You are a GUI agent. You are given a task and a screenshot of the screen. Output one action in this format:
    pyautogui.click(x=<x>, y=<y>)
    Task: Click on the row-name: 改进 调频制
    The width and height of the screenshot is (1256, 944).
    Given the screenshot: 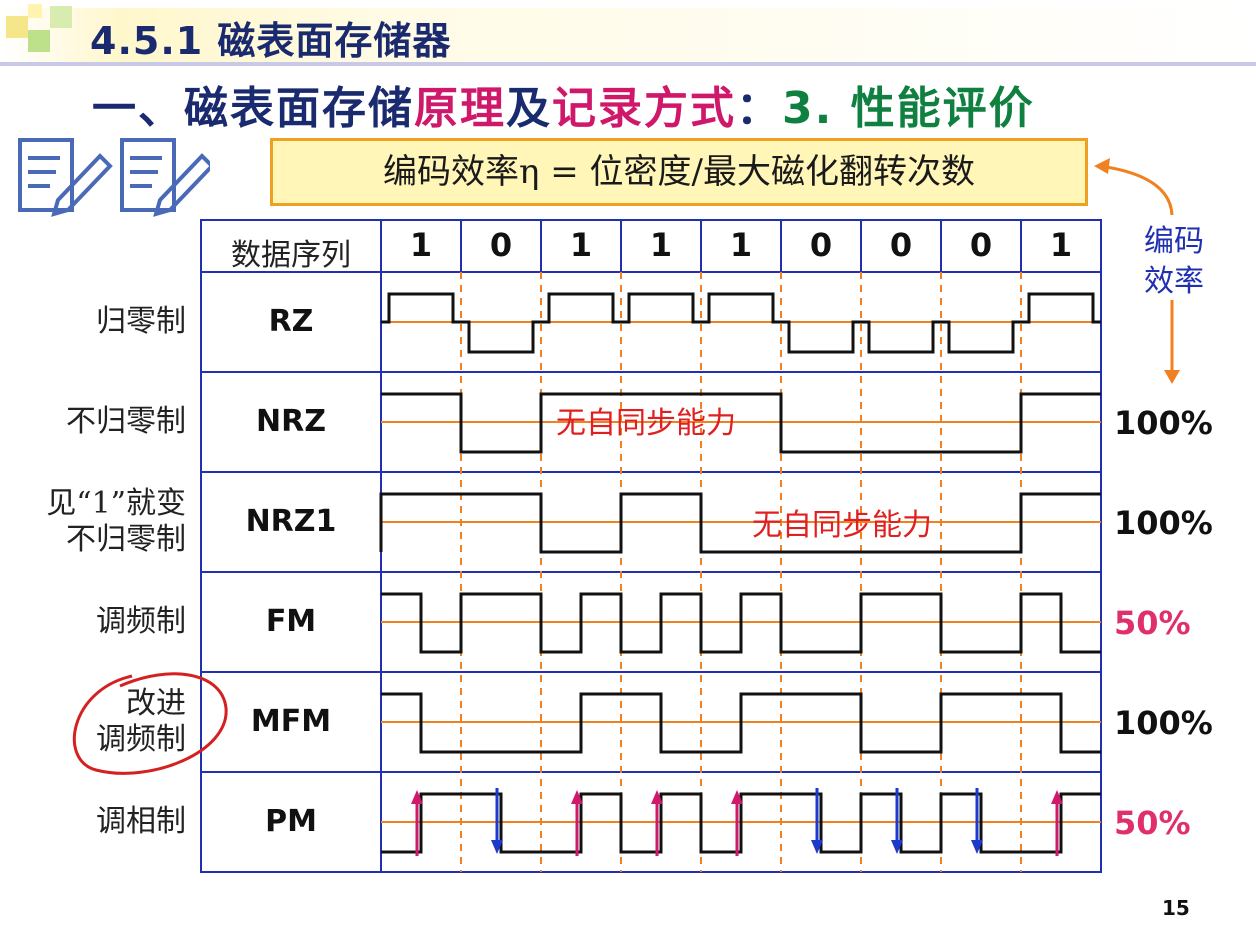 What is the action you would take?
    pyautogui.click(x=93, y=722)
    